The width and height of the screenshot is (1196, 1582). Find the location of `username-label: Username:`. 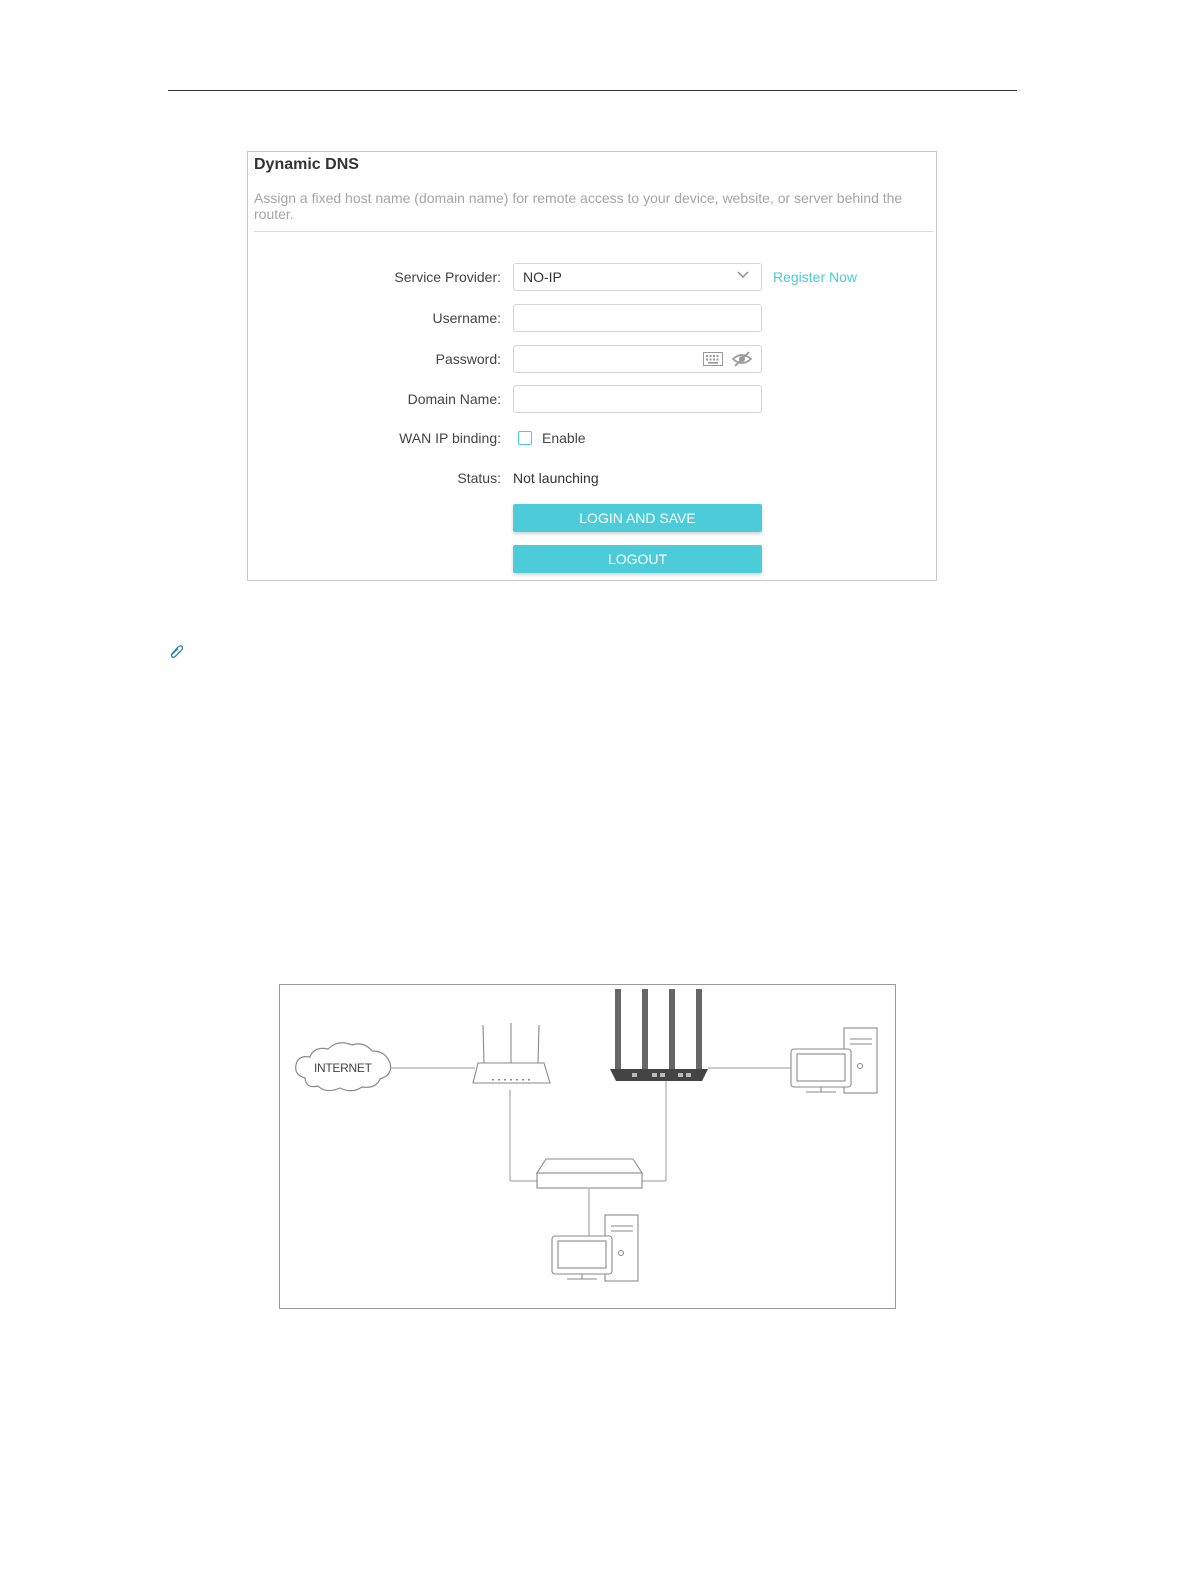

username-label: Username: is located at coordinates (466, 318).